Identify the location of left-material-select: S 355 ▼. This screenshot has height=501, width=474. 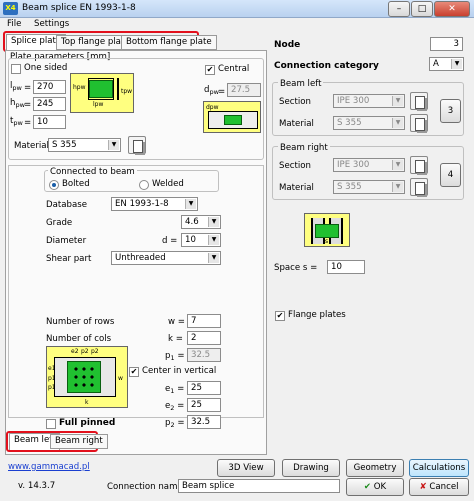
(369, 123).